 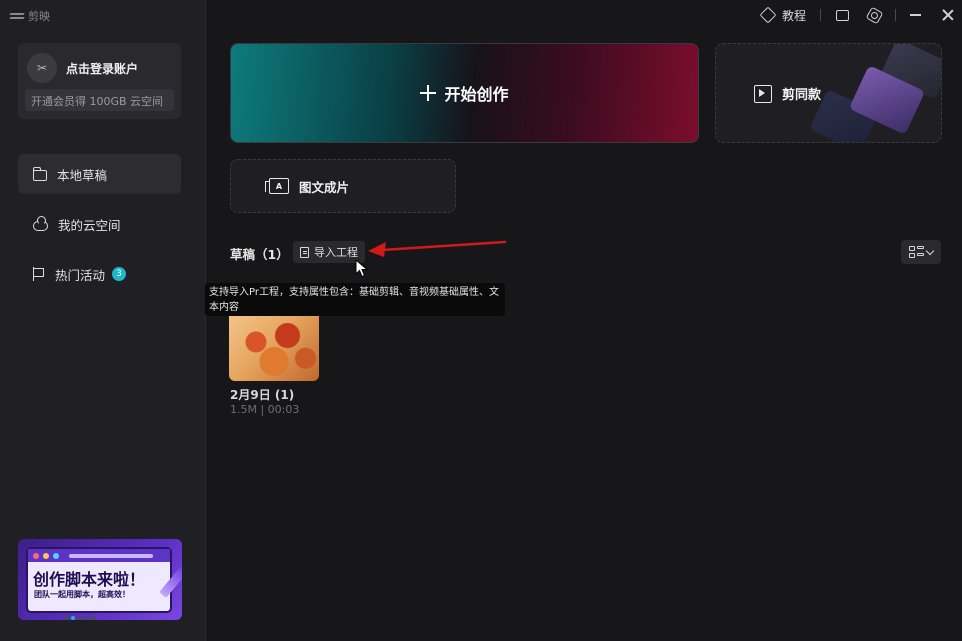 I want to click on tutorial-icon, so click(x=768, y=15).